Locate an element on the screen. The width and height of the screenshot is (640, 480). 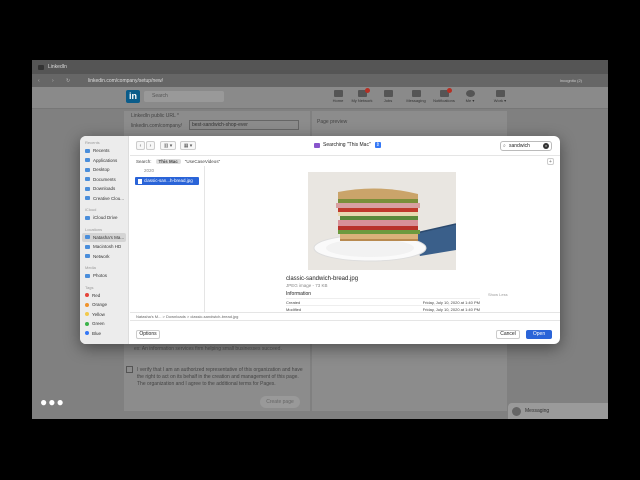
nav-work-label: Work ▾ is located at coordinates (500, 100).